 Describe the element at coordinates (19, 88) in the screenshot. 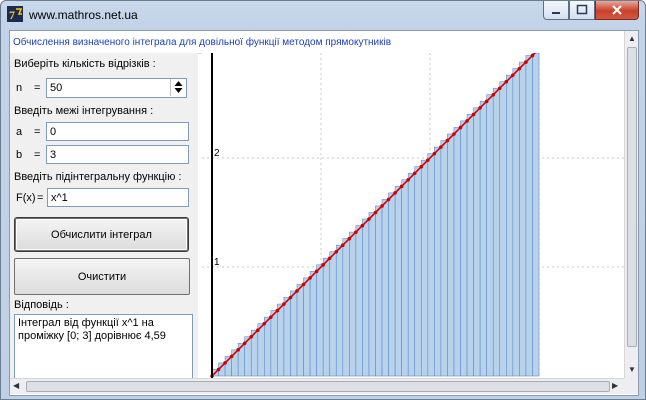

I see `n-label: n` at that location.